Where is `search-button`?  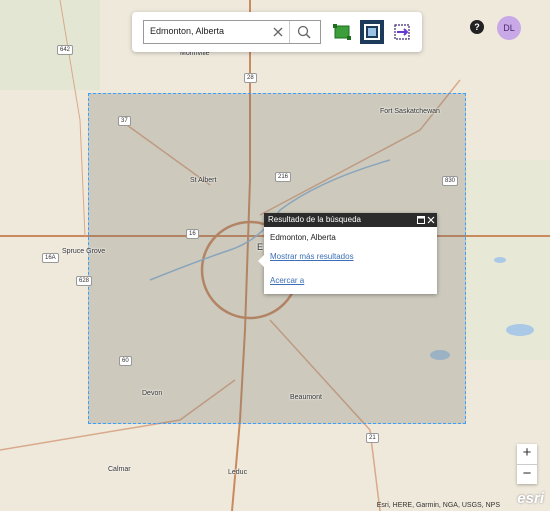
search-button is located at coordinates (304, 32).